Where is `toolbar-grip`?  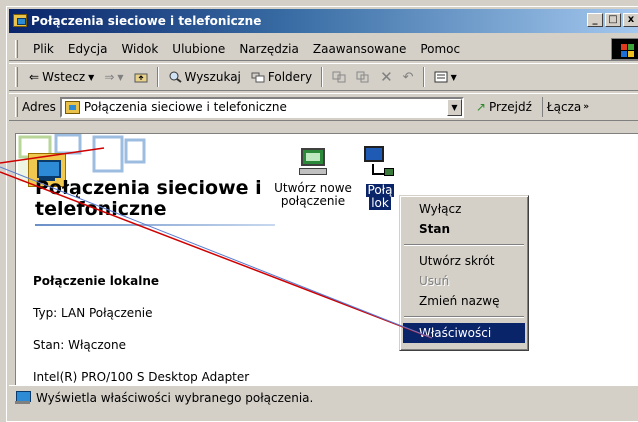
toolbar-grip is located at coordinates (16, 77).